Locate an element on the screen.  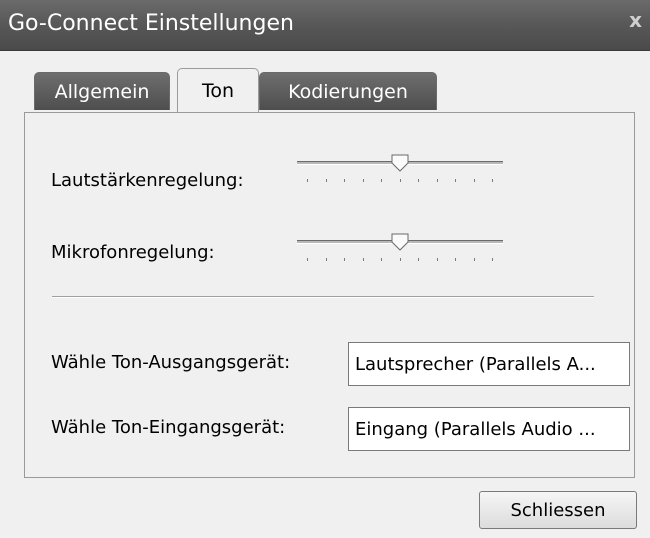
section-divider is located at coordinates (323, 297).